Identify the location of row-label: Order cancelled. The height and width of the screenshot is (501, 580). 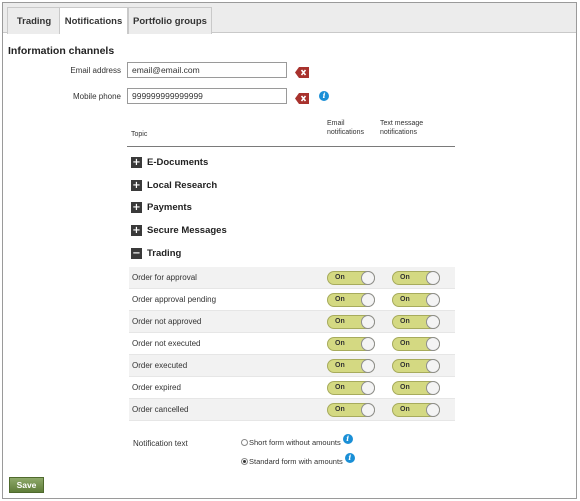
(160, 409).